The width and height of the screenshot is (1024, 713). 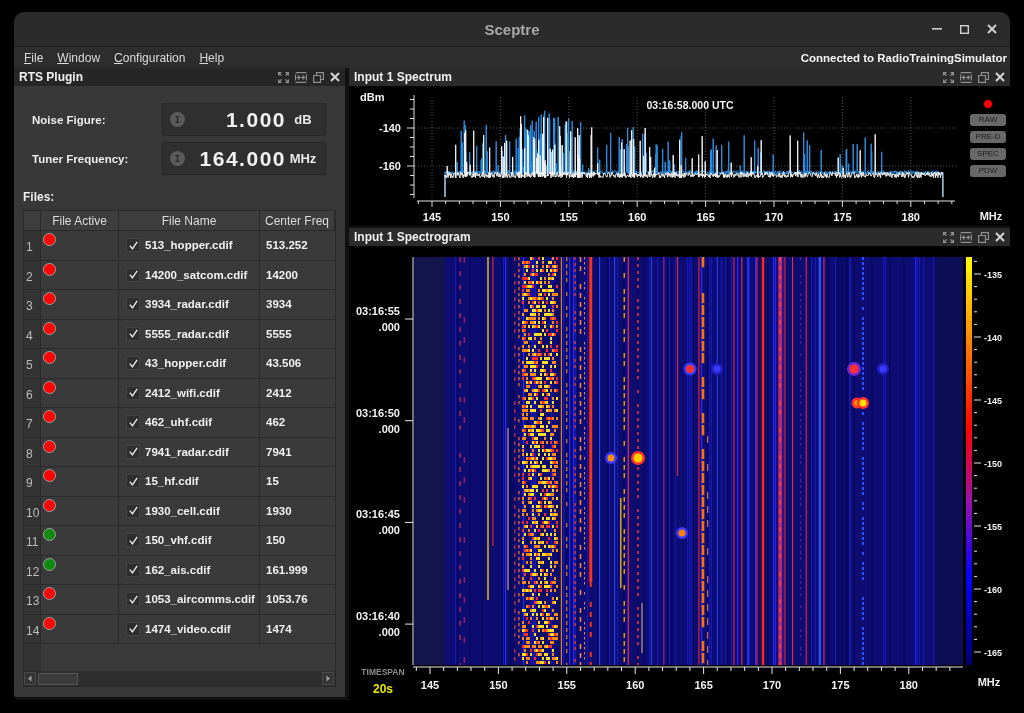 I want to click on file-name: 43_hopper.cdif, so click(x=186, y=363).